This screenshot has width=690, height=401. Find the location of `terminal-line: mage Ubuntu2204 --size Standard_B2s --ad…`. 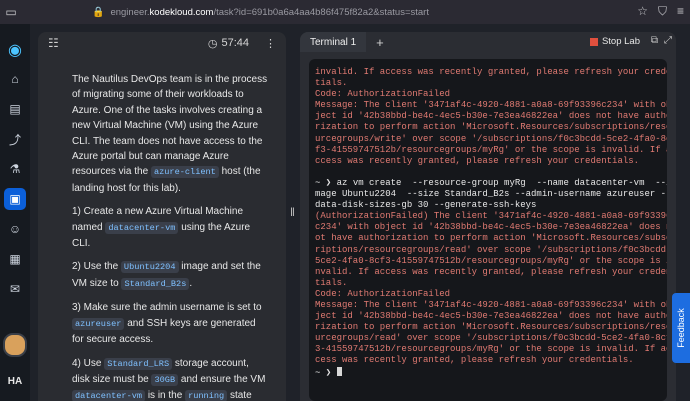

terminal-line: mage Ubuntu2204 --size Standard_B2s --ad… is located at coordinates (491, 194).